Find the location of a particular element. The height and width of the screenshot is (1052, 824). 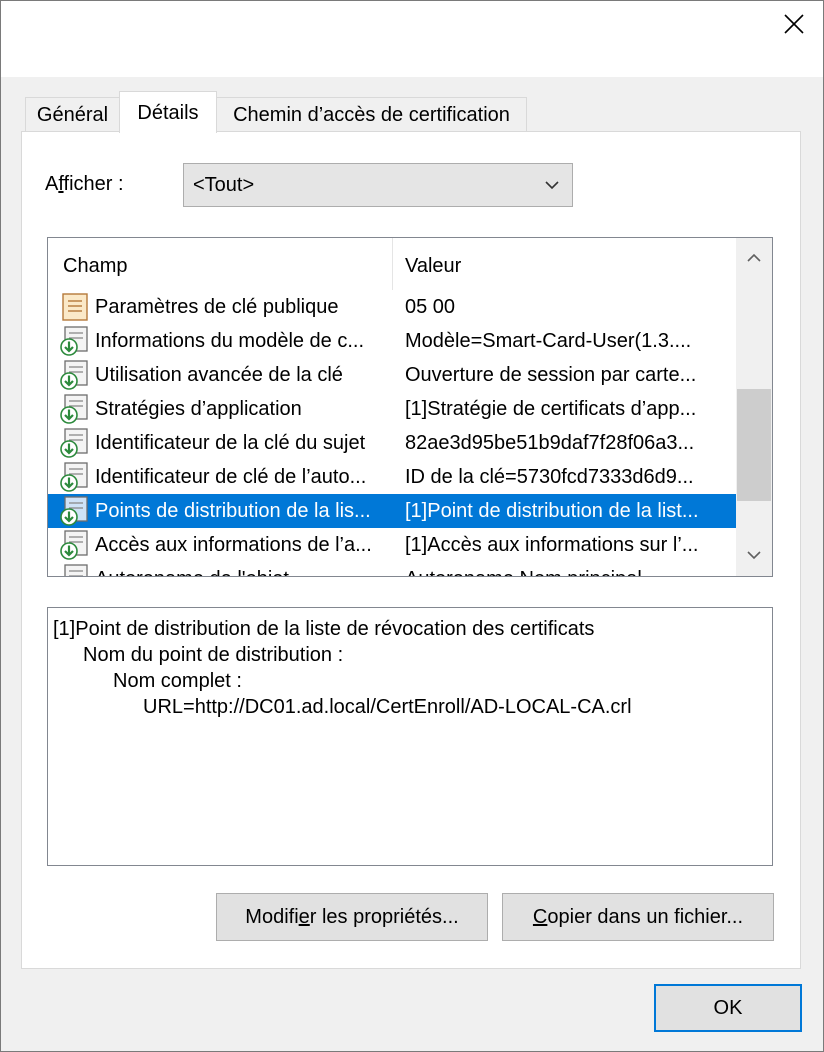

show-dropdown-value: <Tout> is located at coordinates (224, 185).